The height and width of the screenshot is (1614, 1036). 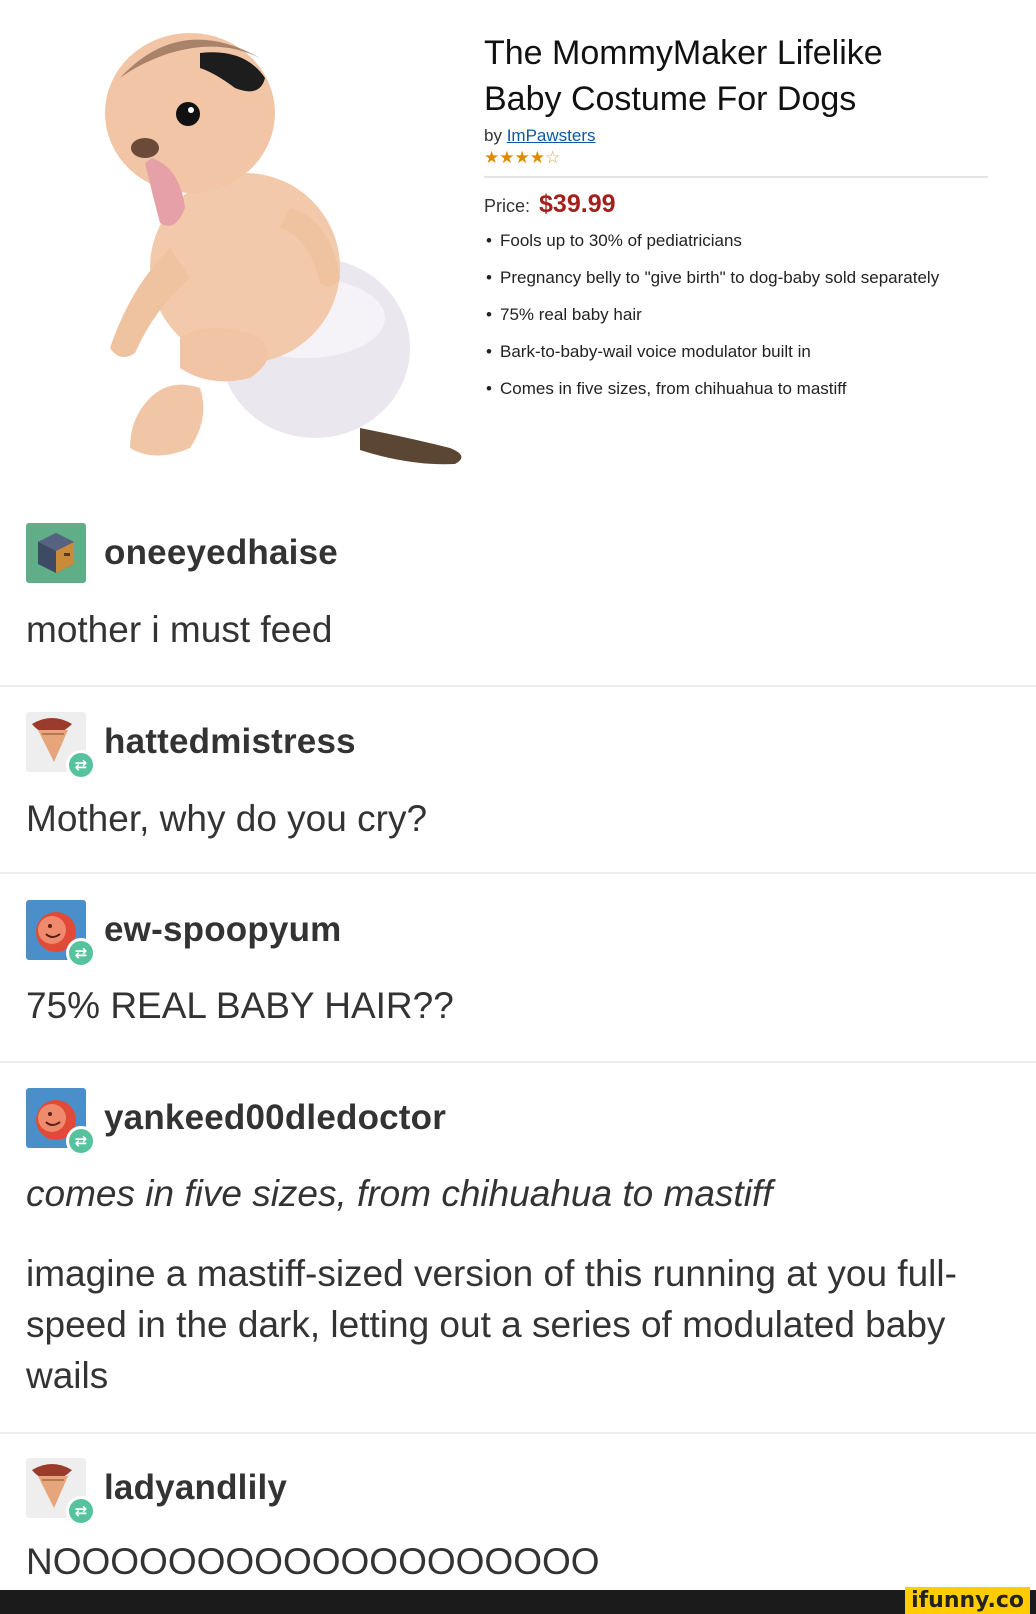 What do you see at coordinates (577, 204) in the screenshot?
I see `price-value: $39.99` at bounding box center [577, 204].